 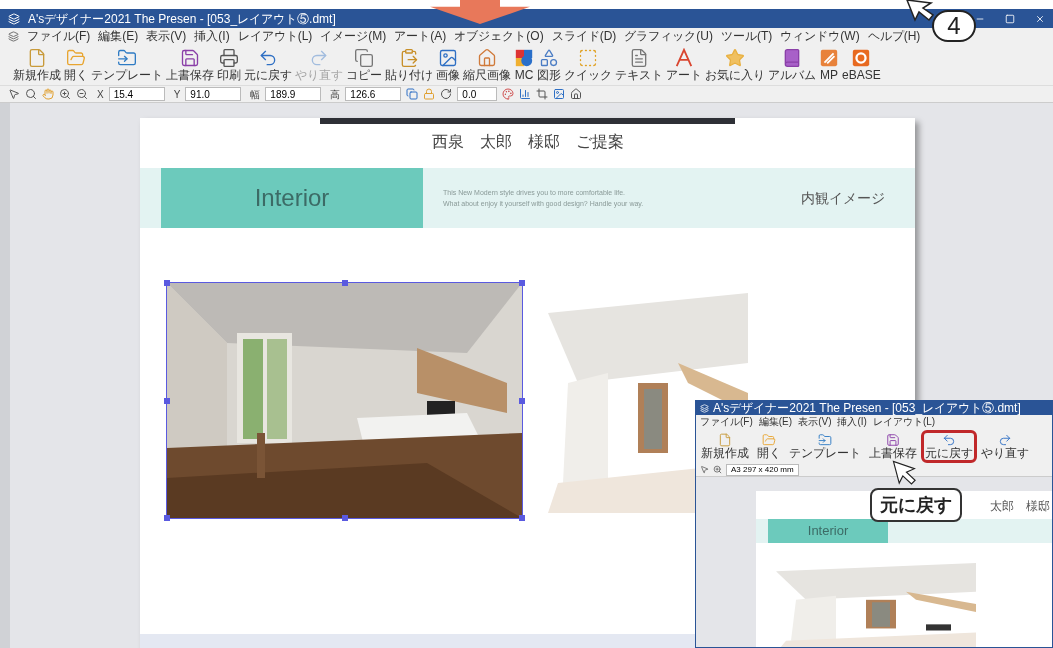 I want to click on field-label: X, so click(x=100, y=94).